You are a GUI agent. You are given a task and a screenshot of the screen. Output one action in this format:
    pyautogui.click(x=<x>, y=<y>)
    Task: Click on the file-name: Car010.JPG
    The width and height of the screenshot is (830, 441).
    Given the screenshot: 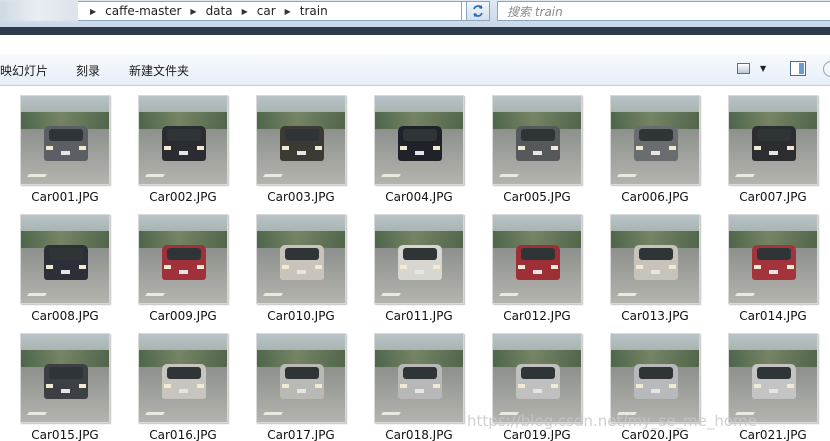 What is the action you would take?
    pyautogui.click(x=301, y=316)
    